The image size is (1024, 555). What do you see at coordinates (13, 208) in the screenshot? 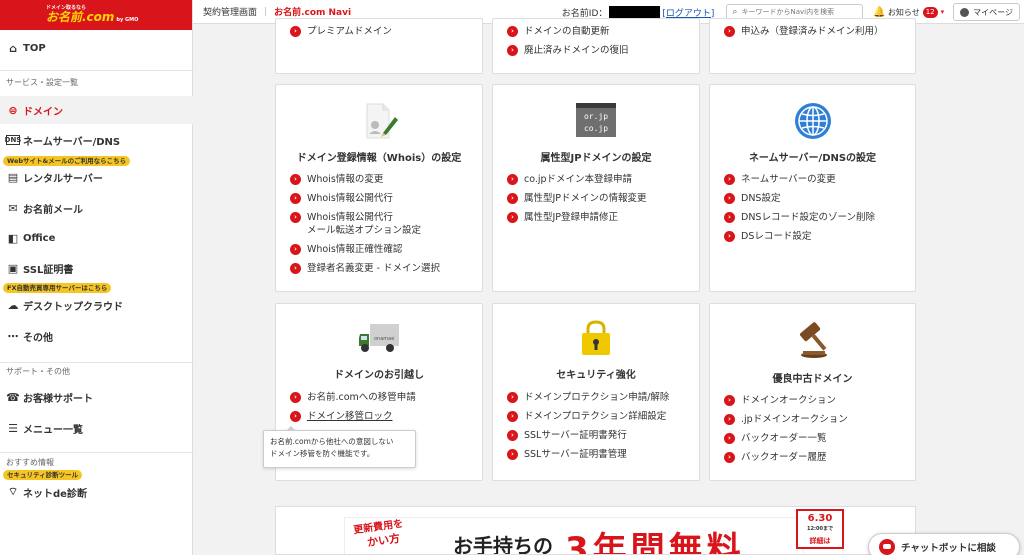
I see `mail-icon: ✉` at bounding box center [13, 208].